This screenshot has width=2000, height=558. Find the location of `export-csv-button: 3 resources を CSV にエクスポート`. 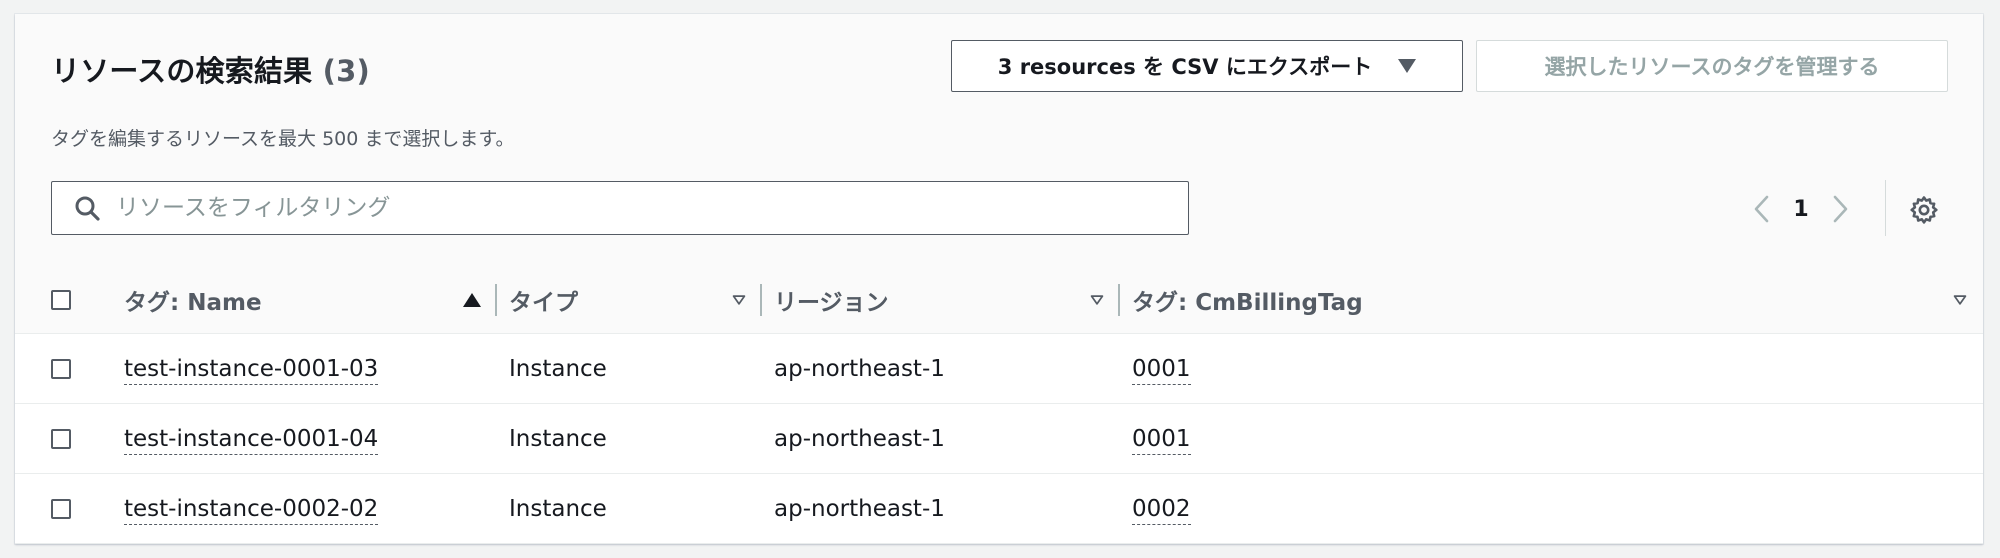

export-csv-button: 3 resources を CSV にエクスポート is located at coordinates (1207, 66).